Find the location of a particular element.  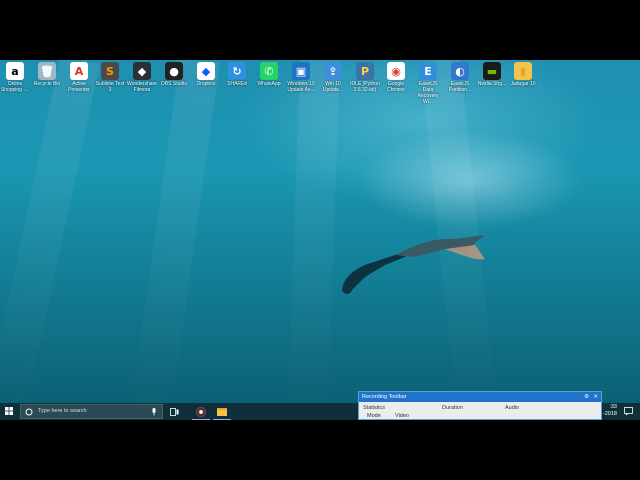

search-placeholder: Type here to search is located at coordinates (62, 411).